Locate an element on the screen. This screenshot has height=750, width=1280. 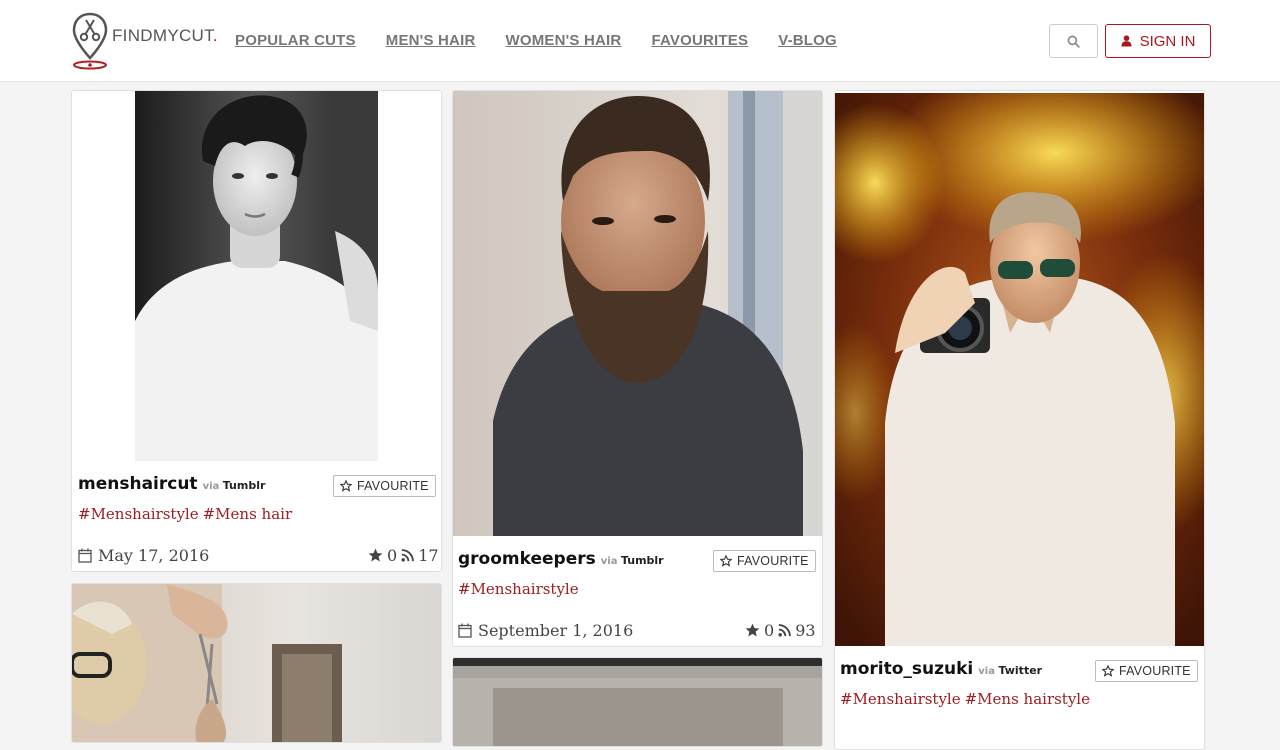
nav-favourites: FAVOURITES is located at coordinates (699, 40).